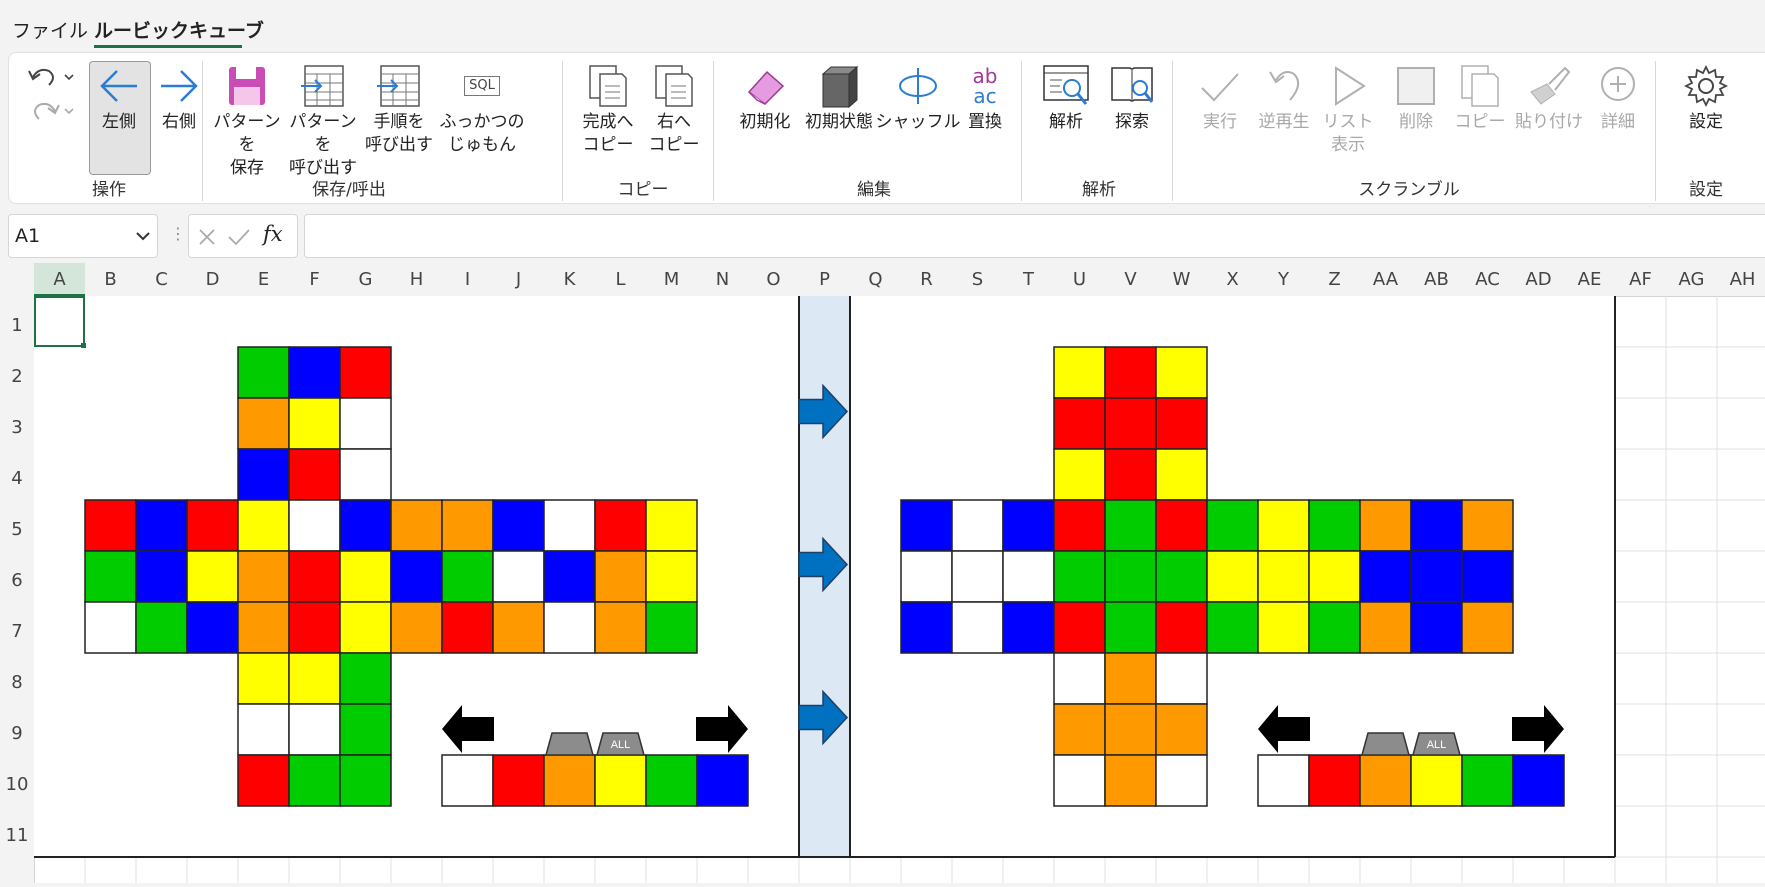  Describe the element at coordinates (17, 474) in the screenshot. I see `row-header-4: 4` at that location.